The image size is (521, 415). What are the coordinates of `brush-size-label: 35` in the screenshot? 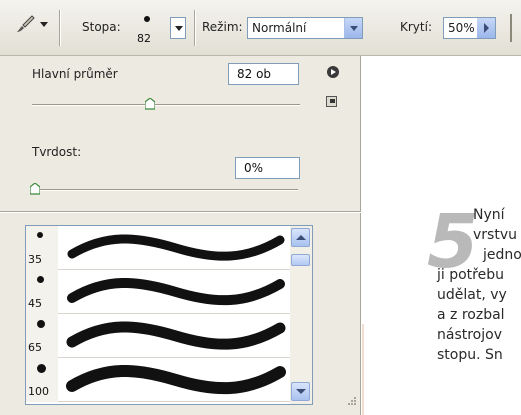 It's located at (35, 259).